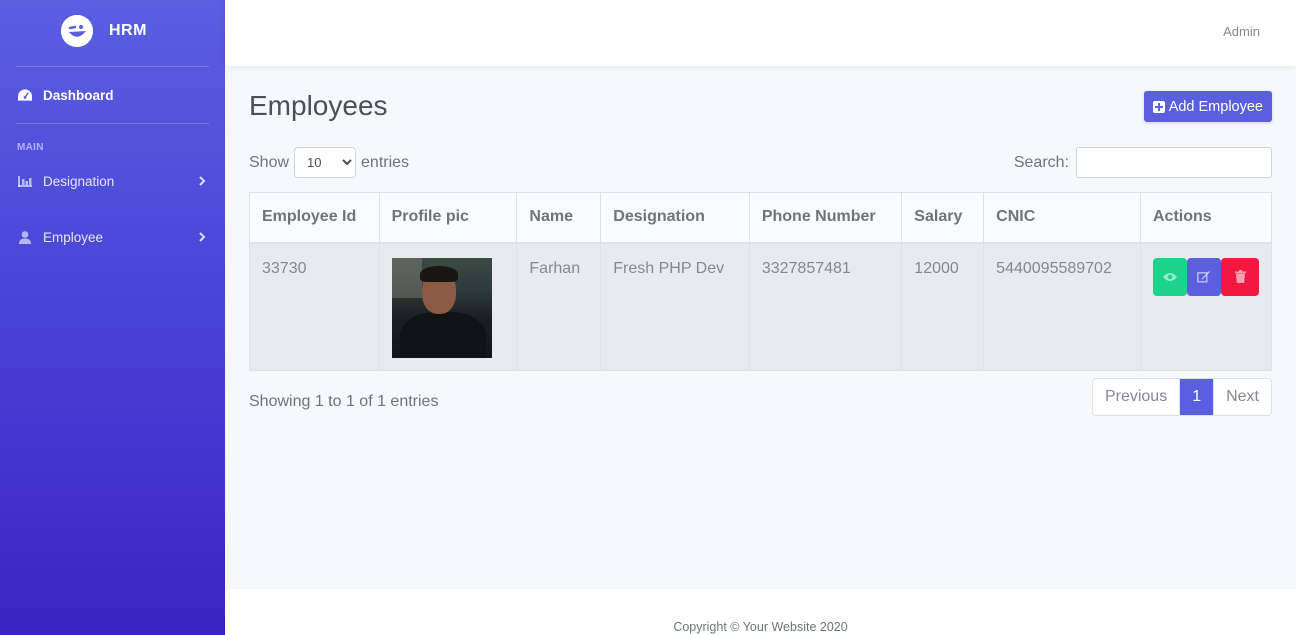  Describe the element at coordinates (73, 237) in the screenshot. I see `sidebar-item-label: Employee` at that location.